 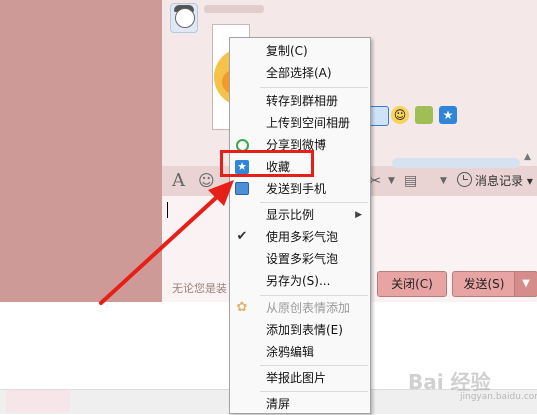 I want to click on history-label: 消息记录, so click(x=499, y=181).